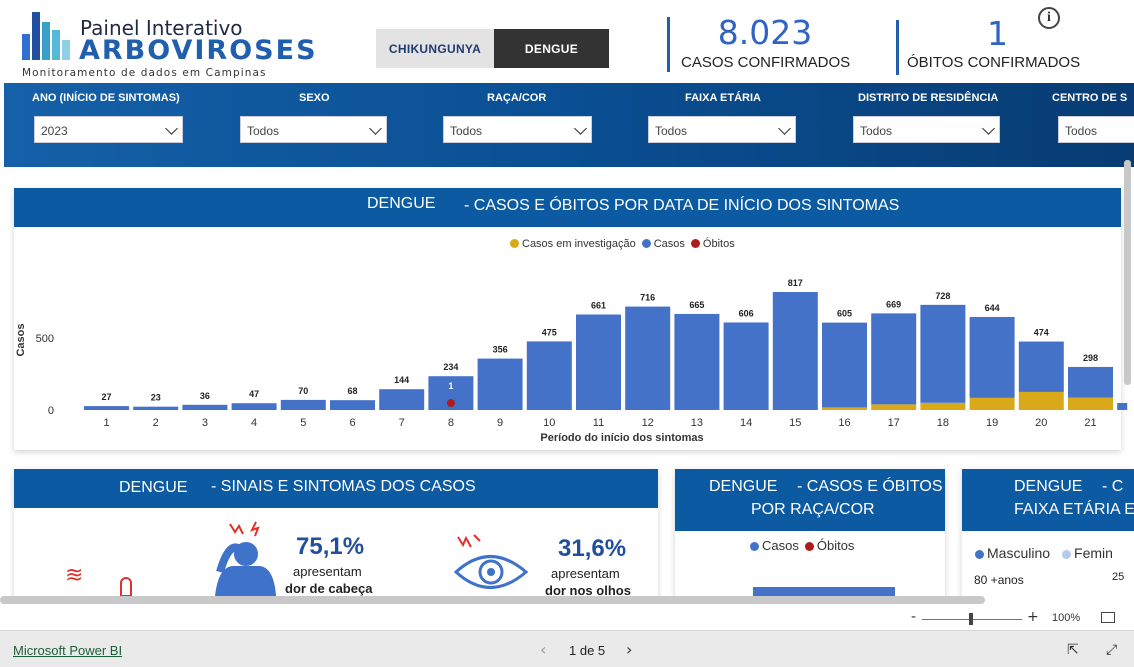  Describe the element at coordinates (144, 73) in the screenshot. I see `logo-subtitle: Monitoramento de dados em Campinas` at that location.